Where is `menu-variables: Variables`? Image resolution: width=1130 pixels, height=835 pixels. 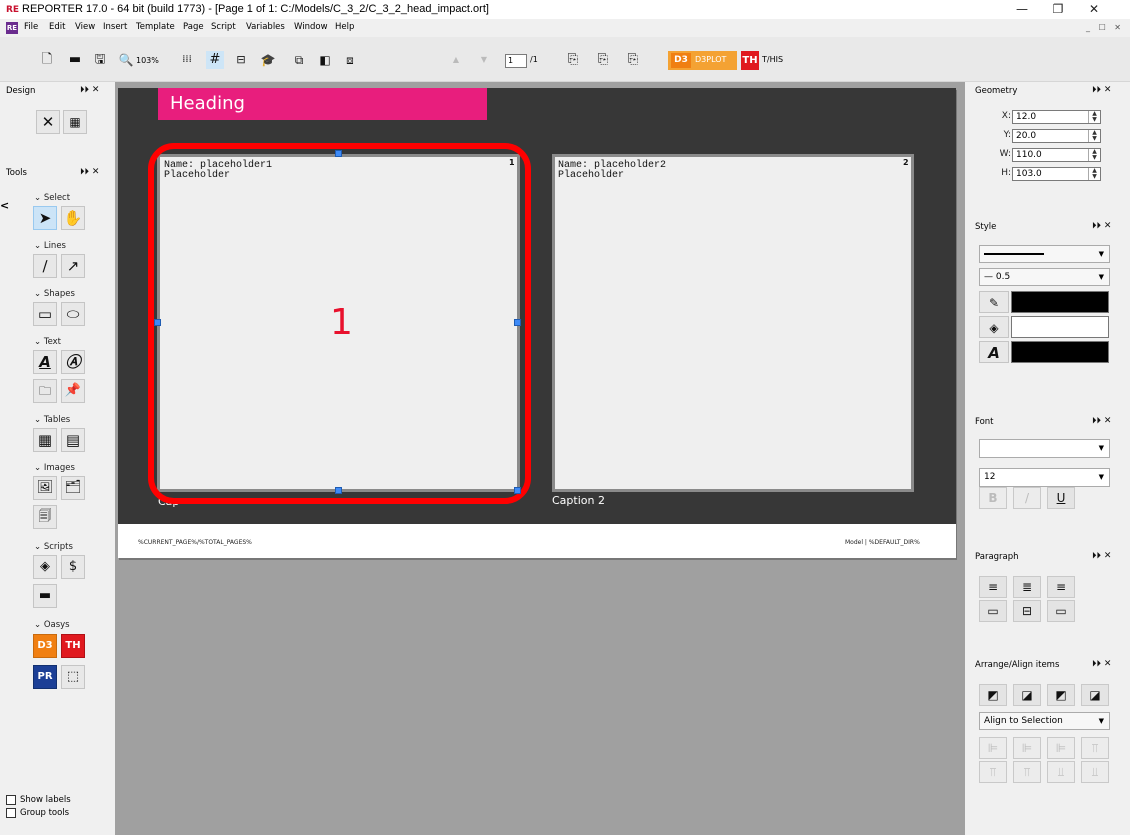 menu-variables: Variables is located at coordinates (265, 27).